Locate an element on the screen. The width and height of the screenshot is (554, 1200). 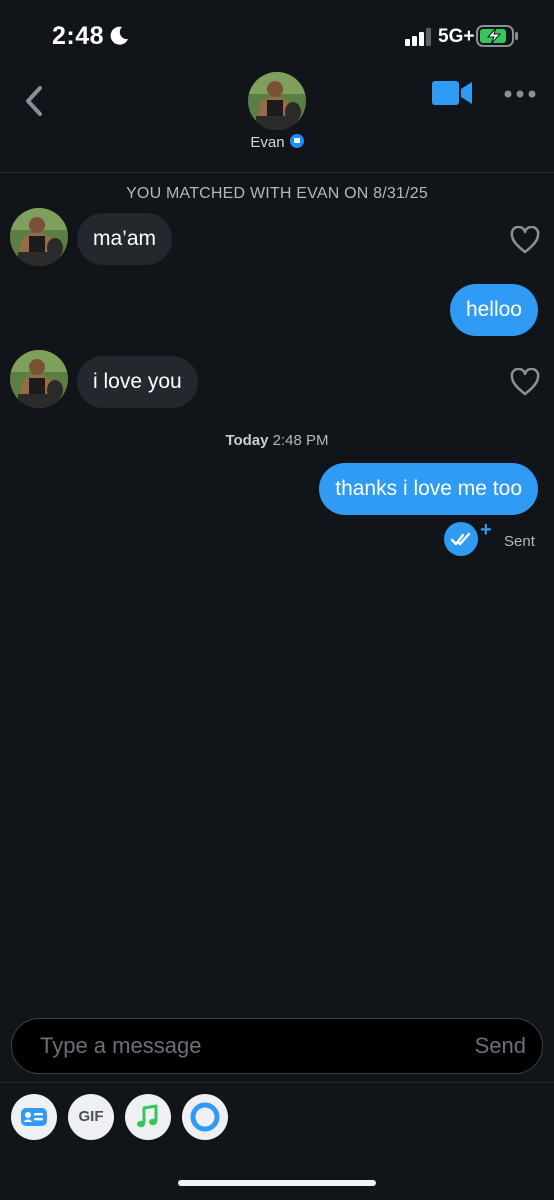
message-timestamp: Today 2:48 PM is located at coordinates (277, 440).